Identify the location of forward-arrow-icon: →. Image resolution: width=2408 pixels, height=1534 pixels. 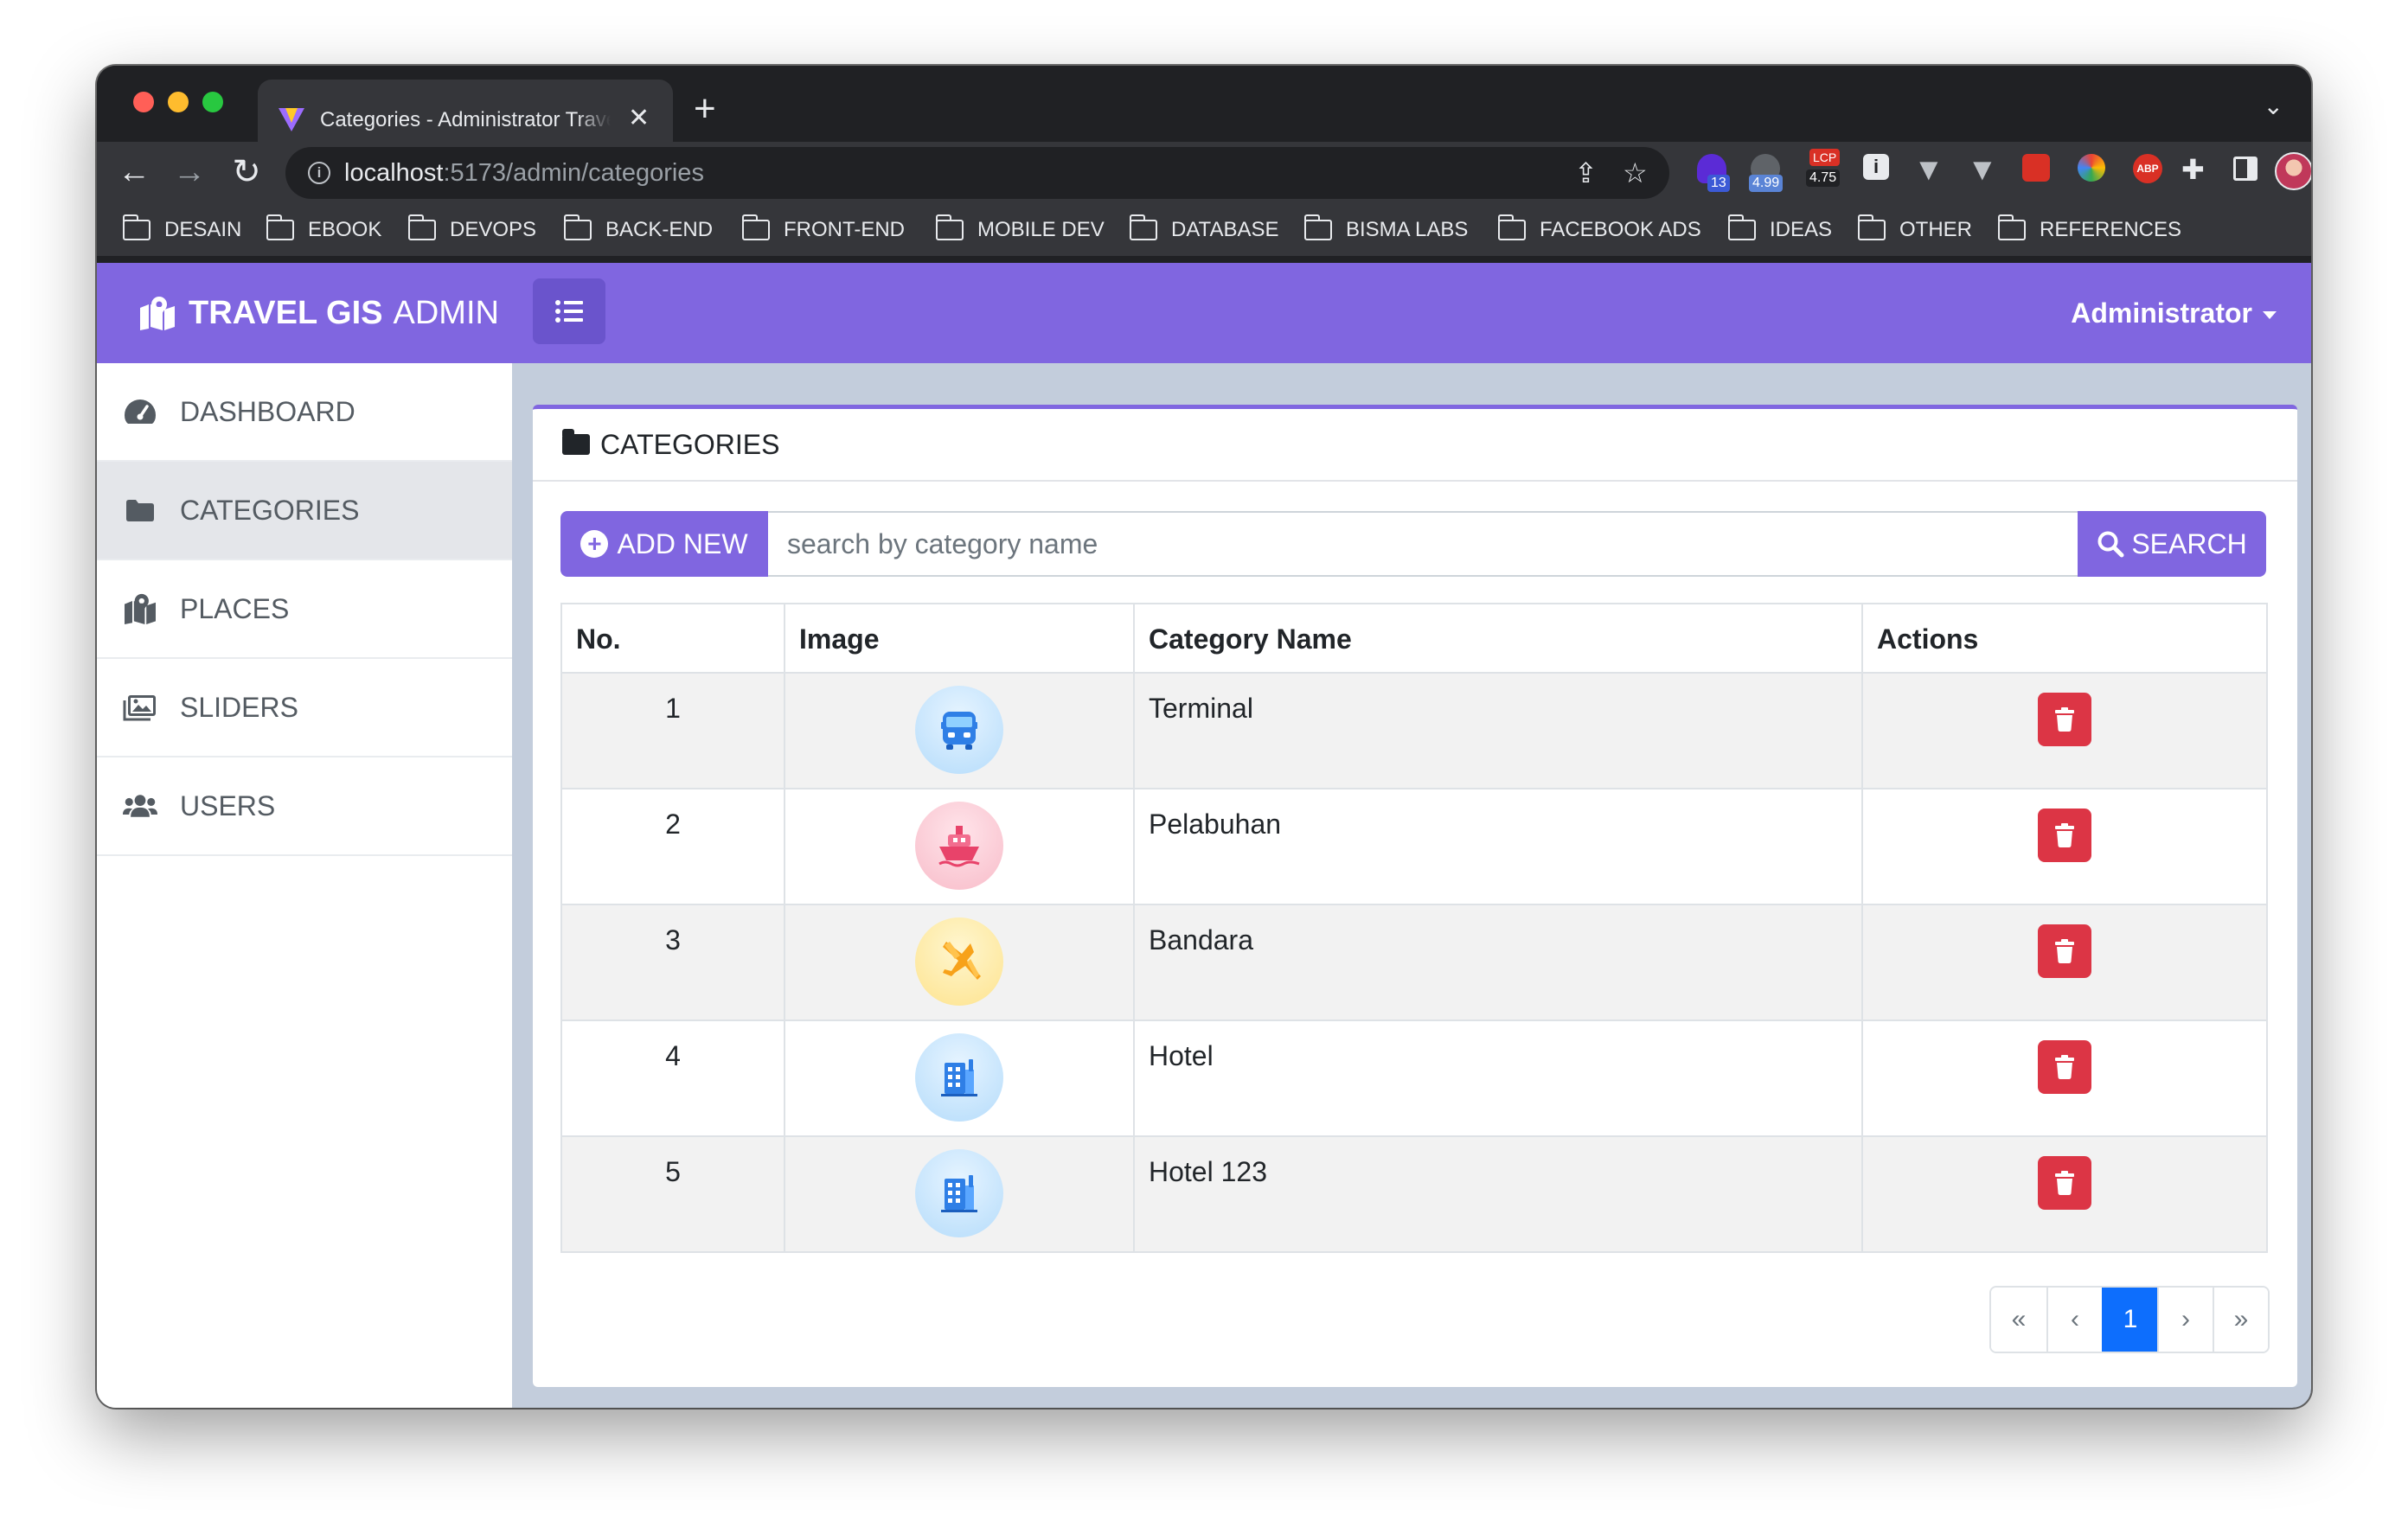
(189, 172).